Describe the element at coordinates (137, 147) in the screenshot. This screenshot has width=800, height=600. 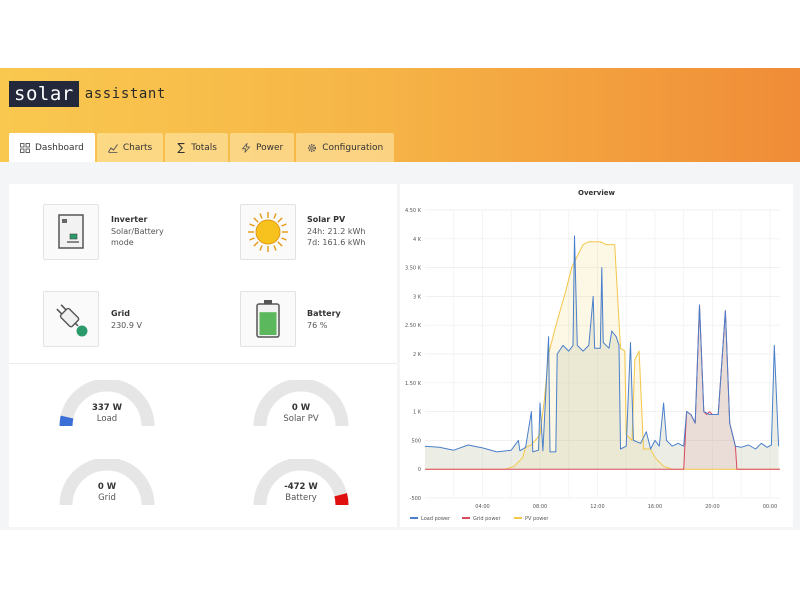
I see `tab-charts-label: Charts` at that location.